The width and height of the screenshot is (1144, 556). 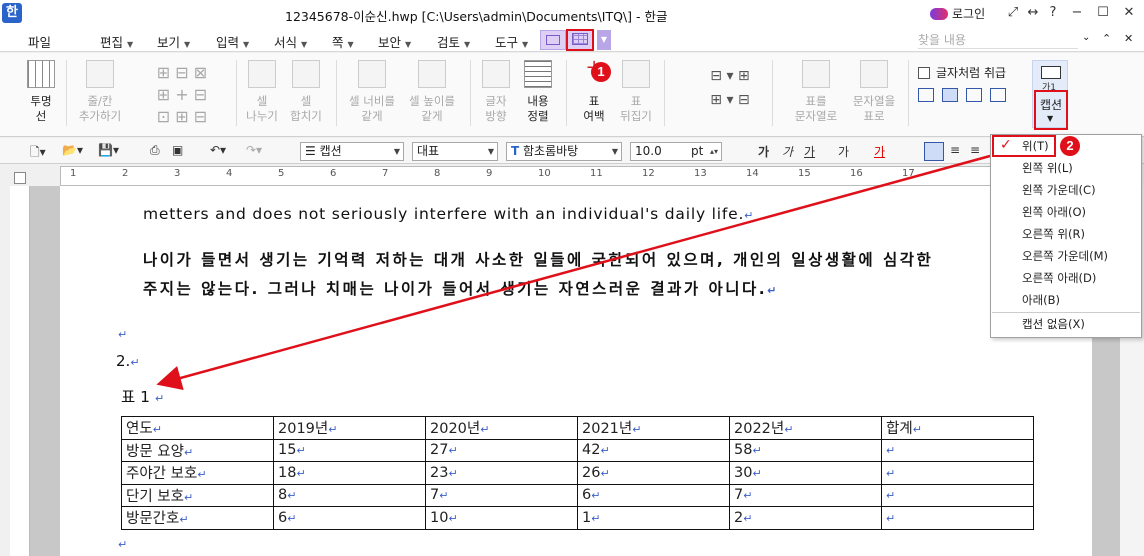 I want to click on caption-menu-item: 오른쪽 가운데(M), so click(x=1065, y=256).